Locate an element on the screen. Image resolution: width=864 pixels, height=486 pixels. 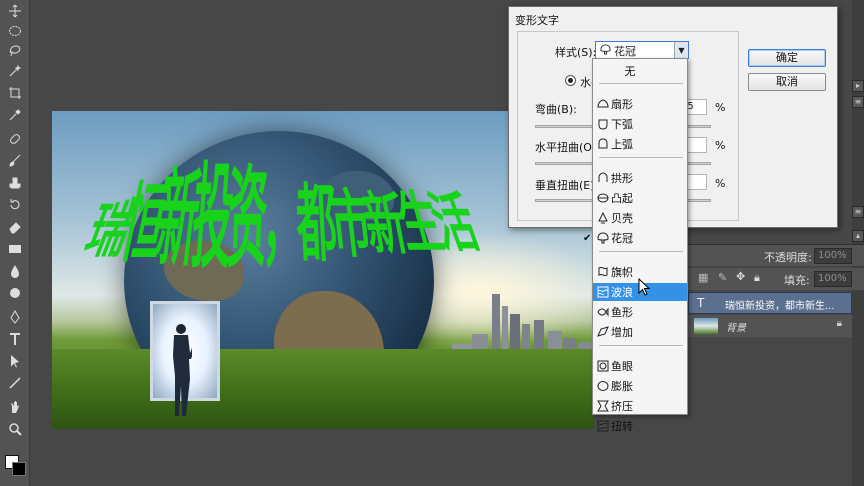
lock-all-icon: 🔒︎ is located at coordinates (757, 278).